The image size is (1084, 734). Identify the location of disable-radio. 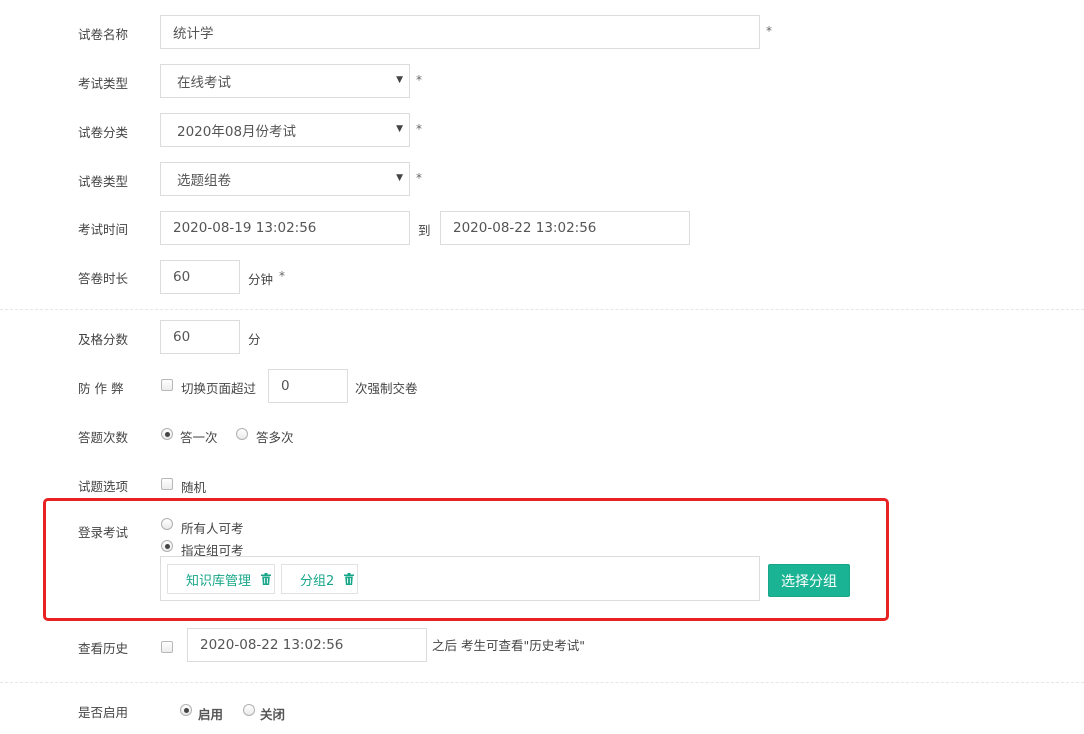
(249, 710).